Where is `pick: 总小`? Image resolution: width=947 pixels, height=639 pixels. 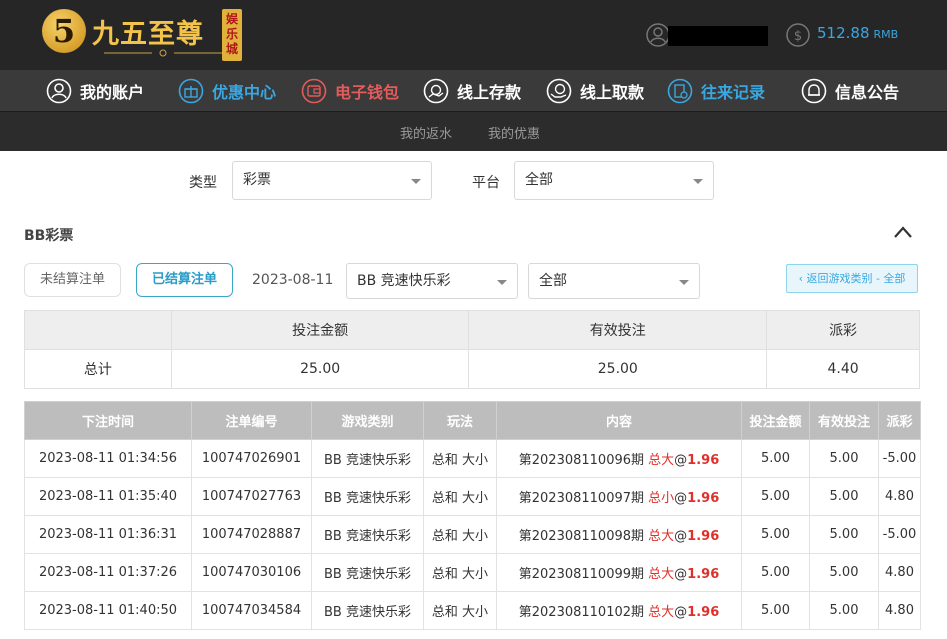 pick: 总小 is located at coordinates (661, 498).